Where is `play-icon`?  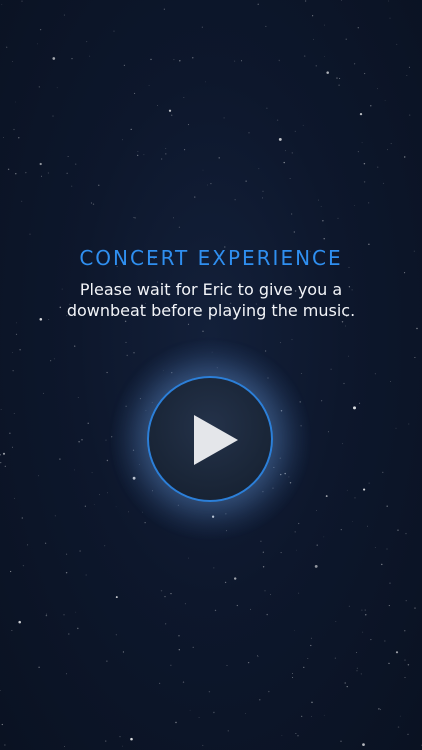 play-icon is located at coordinates (216, 440).